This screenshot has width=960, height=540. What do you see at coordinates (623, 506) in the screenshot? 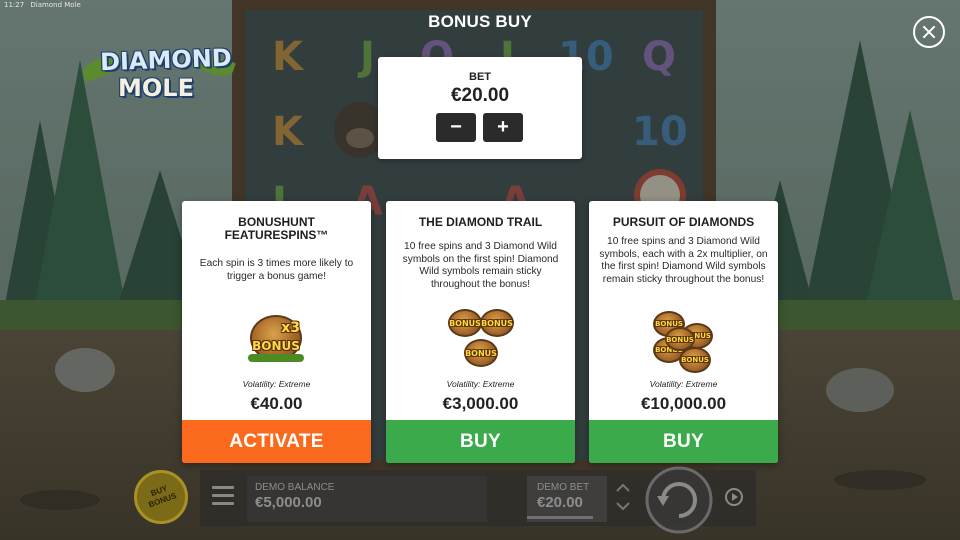
I see `chevron-down-icon` at bounding box center [623, 506].